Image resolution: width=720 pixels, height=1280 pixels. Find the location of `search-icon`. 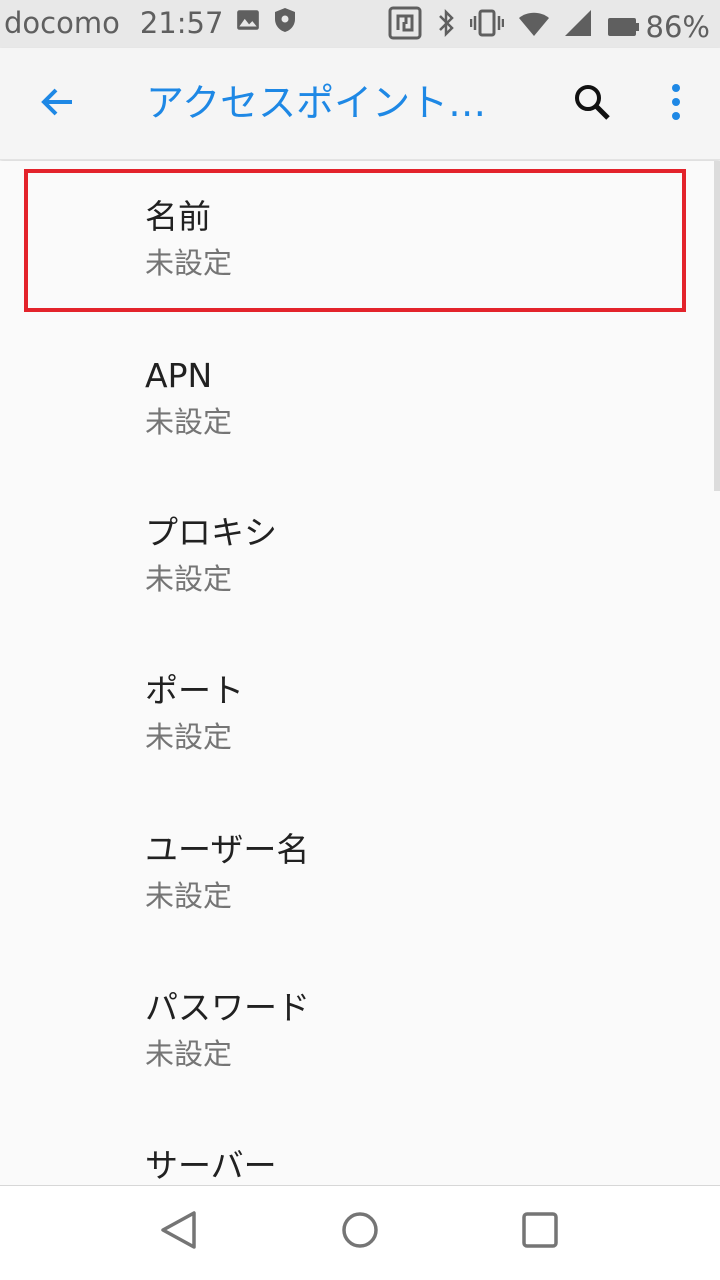

search-icon is located at coordinates (592, 104).